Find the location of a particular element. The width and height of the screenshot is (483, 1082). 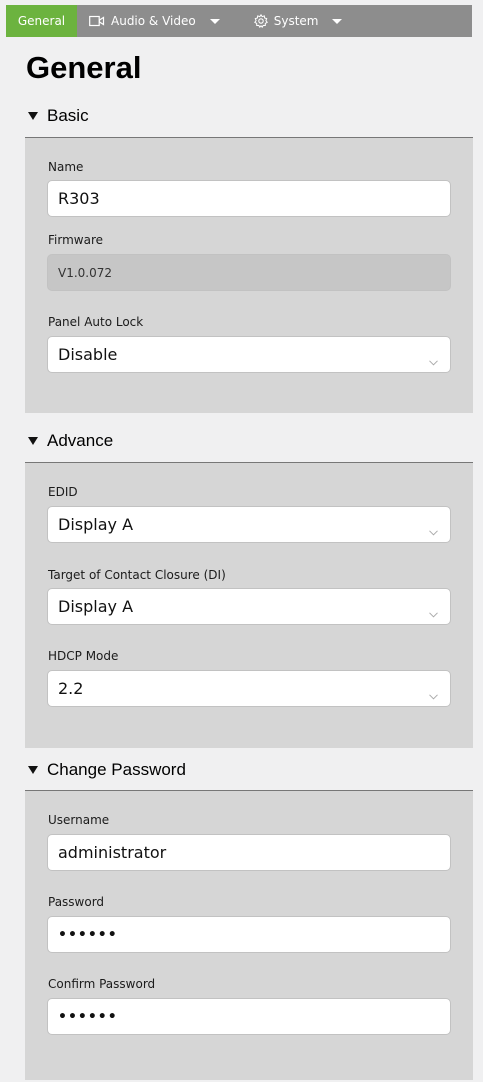

hdcp-label: HDCP Mode is located at coordinates (83, 656).